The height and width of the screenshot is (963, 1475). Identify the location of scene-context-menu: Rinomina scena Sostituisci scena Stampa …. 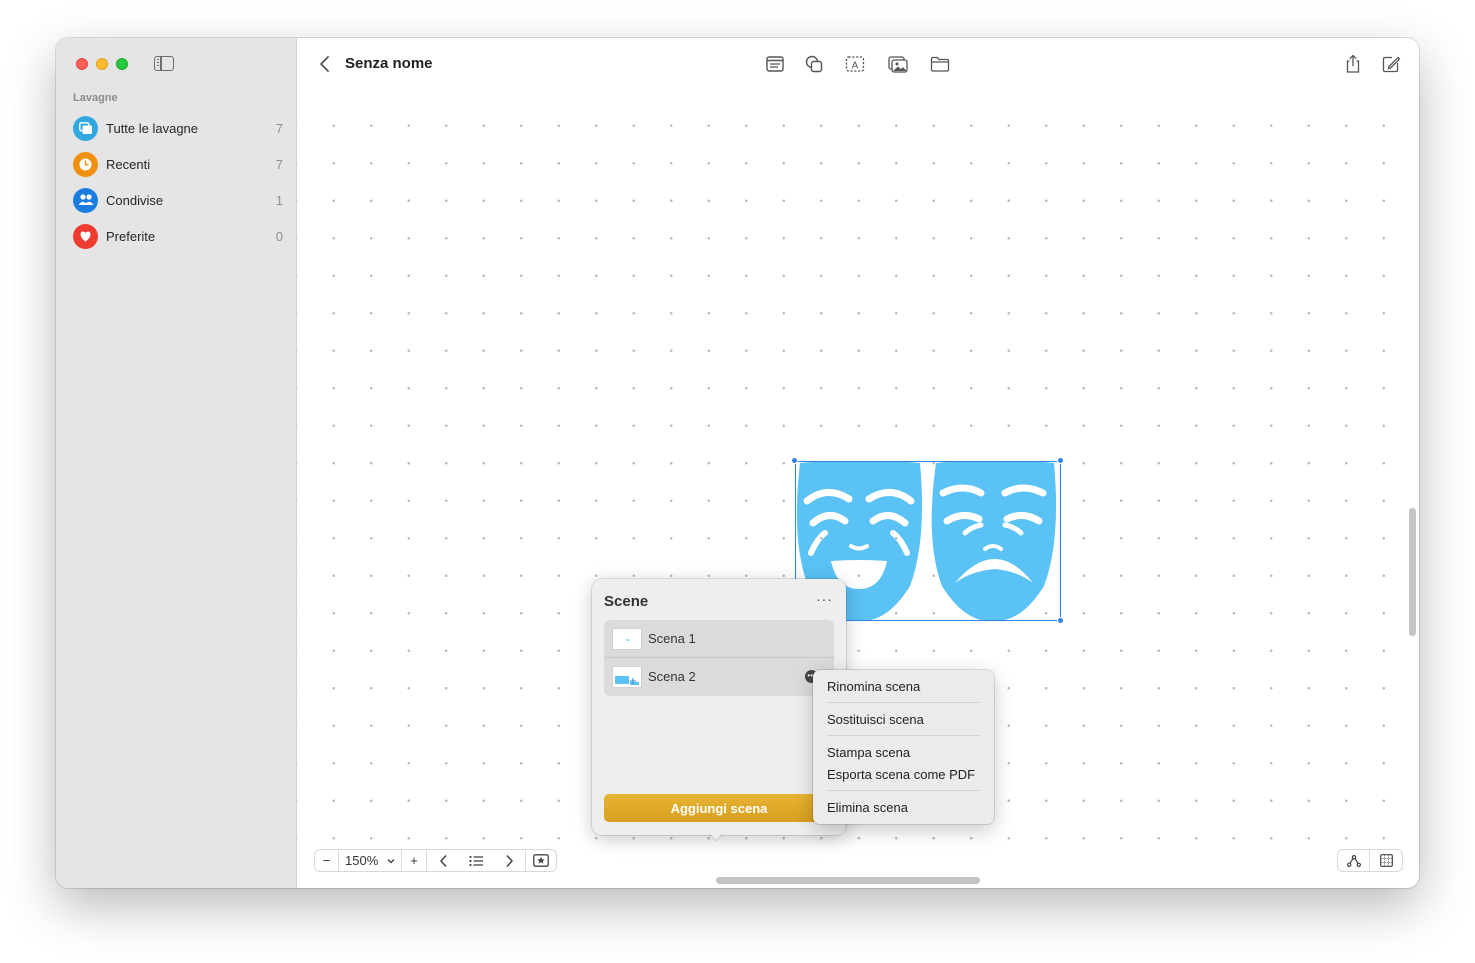
(903, 747).